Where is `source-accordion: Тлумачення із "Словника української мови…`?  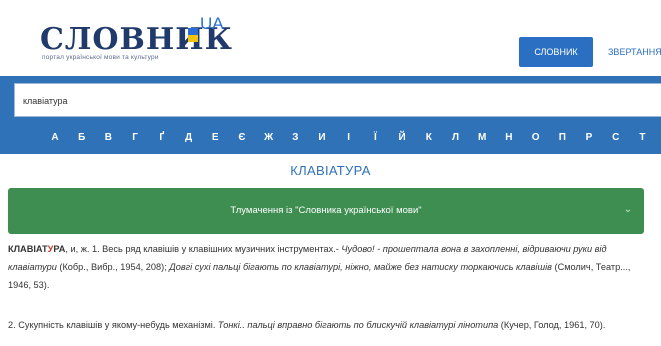
source-accordion: Тлумачення із "Словника української мови… is located at coordinates (326, 211).